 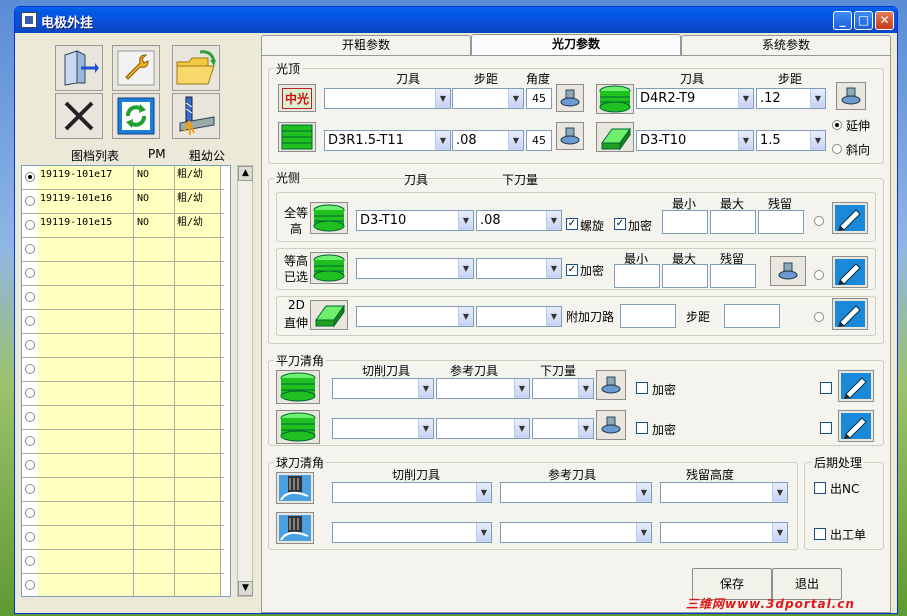 What do you see at coordinates (615, 137) in the screenshot?
I see `top-slab-button` at bounding box center [615, 137].